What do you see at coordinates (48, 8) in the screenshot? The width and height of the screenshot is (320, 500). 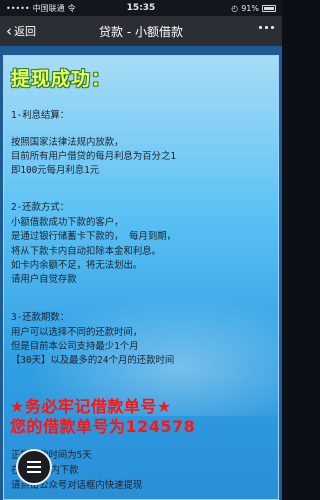 I see `carrier-name: 中国联通` at bounding box center [48, 8].